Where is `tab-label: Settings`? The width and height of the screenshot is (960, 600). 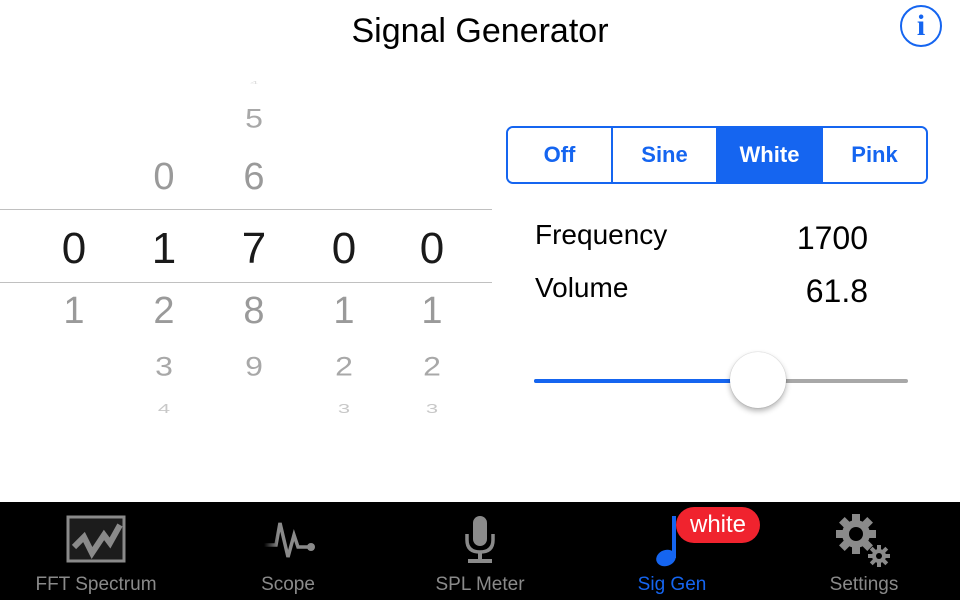 tab-label: Settings is located at coordinates (864, 584).